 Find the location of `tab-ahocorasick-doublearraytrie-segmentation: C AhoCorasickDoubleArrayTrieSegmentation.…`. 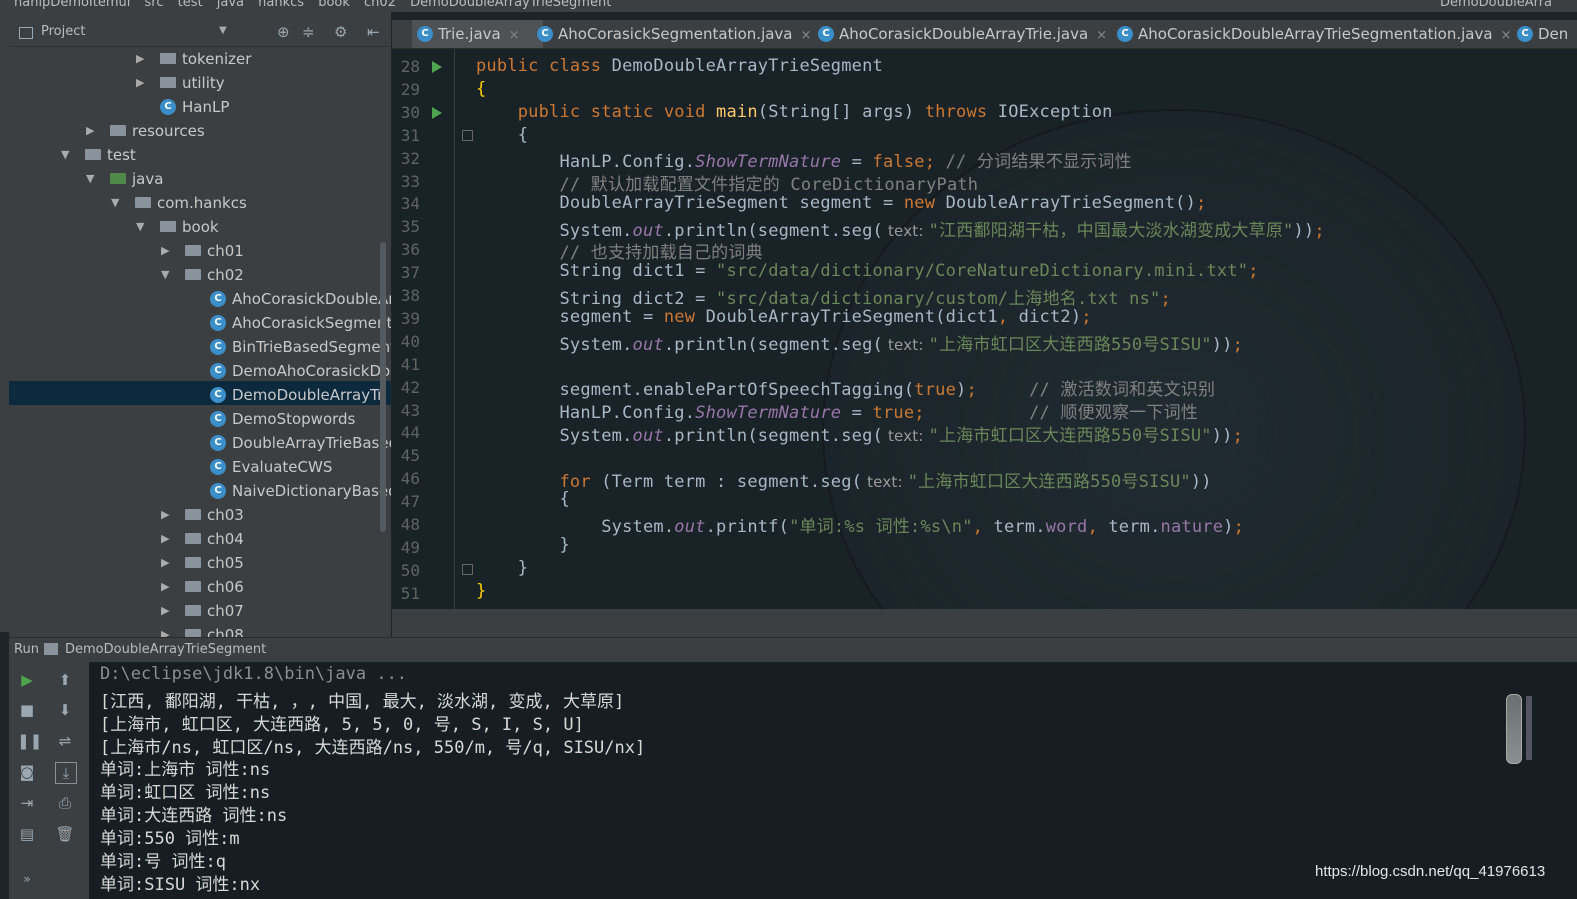

tab-ahocorasick-doublearraytrie-segmentation: C AhoCorasickDoubleArrayTrieSegmentation.… is located at coordinates (1320, 34).